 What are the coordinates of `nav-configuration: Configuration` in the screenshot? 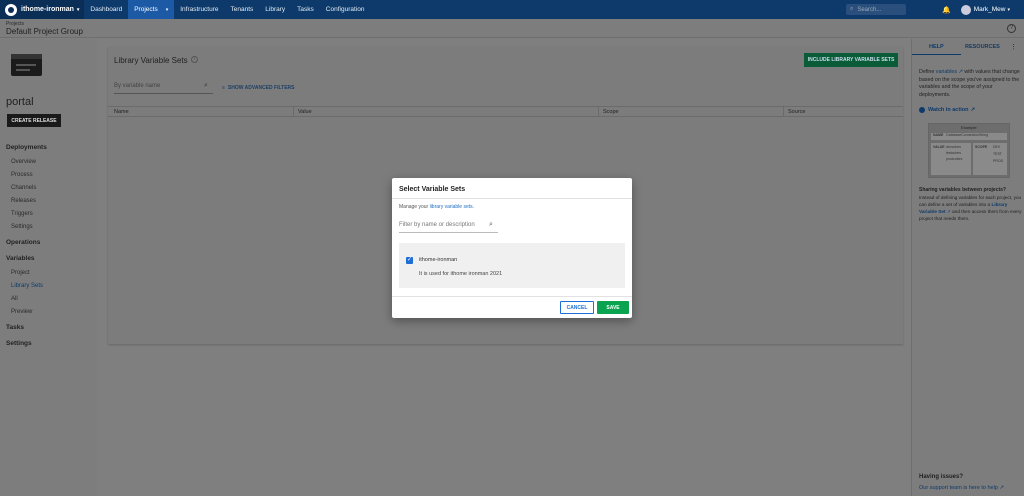 It's located at (345, 9).